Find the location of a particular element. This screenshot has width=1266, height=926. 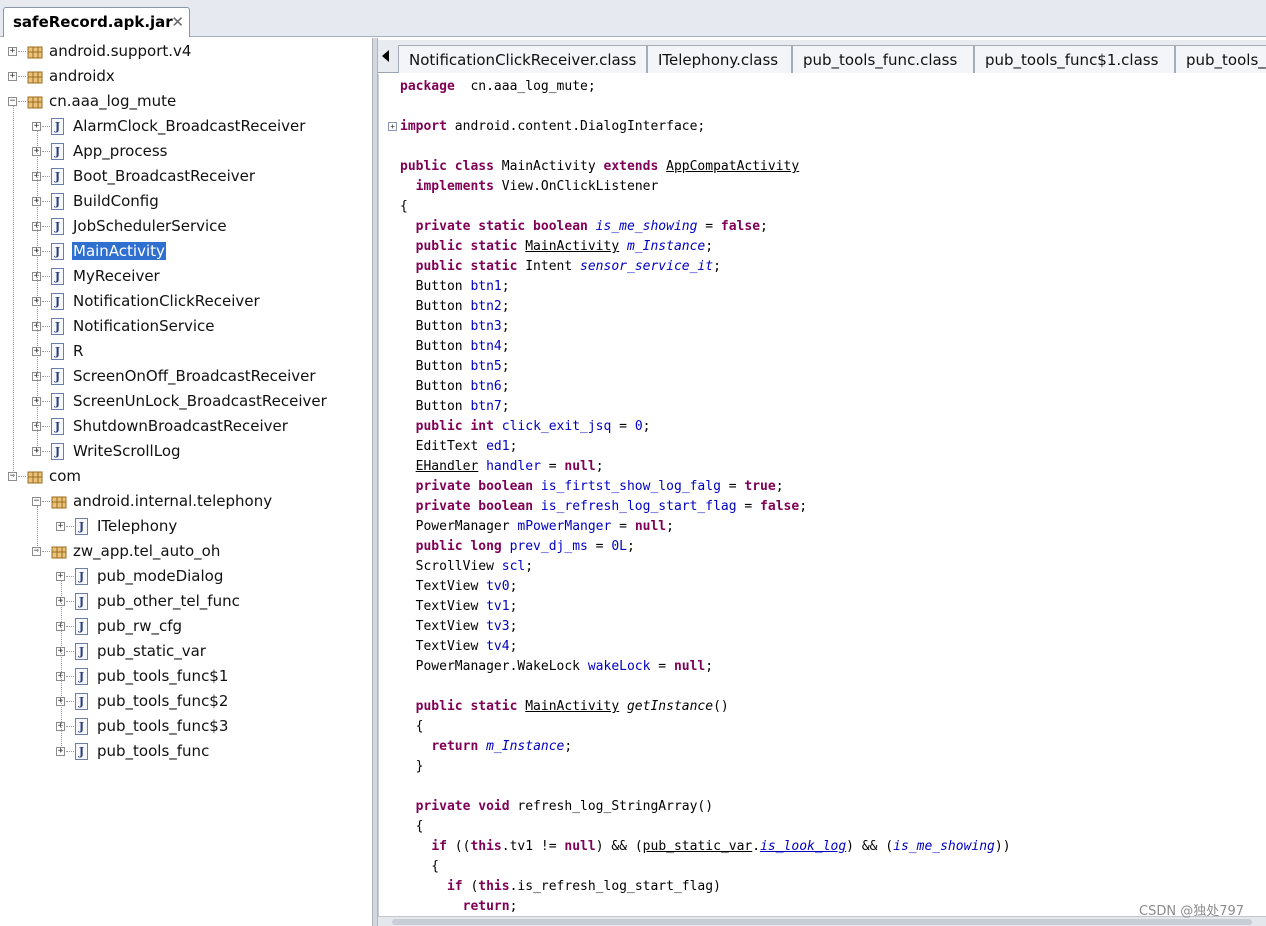

tree-item: + Jpub_modeDialog is located at coordinates (185, 577).